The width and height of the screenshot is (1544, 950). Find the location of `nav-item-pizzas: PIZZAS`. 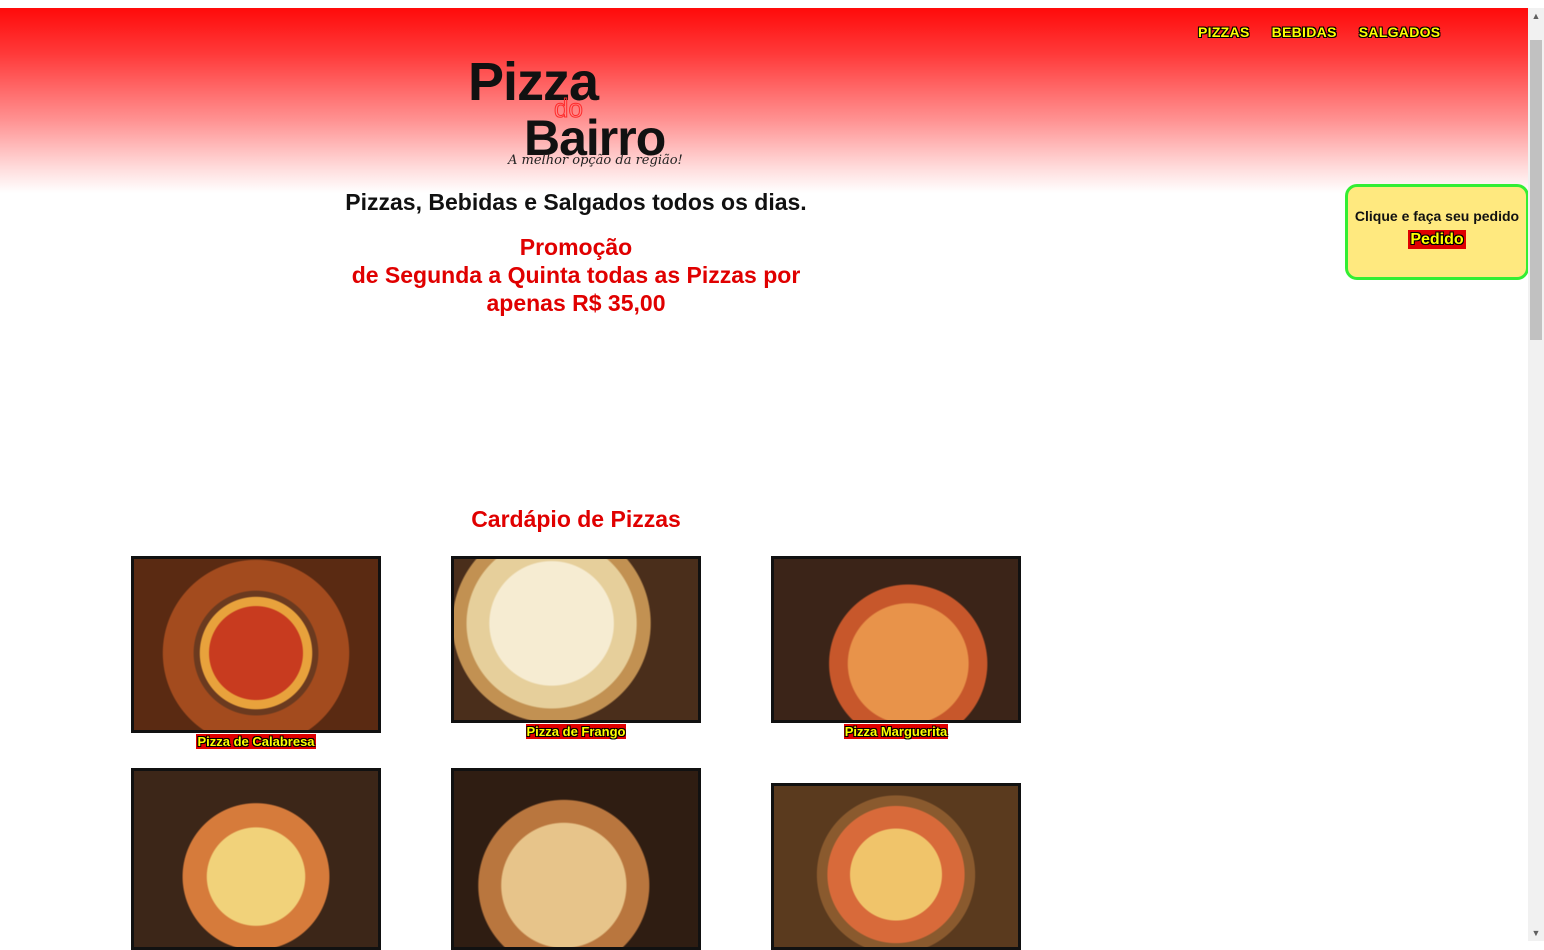

nav-item-pizzas: PIZZAS is located at coordinates (1224, 32).